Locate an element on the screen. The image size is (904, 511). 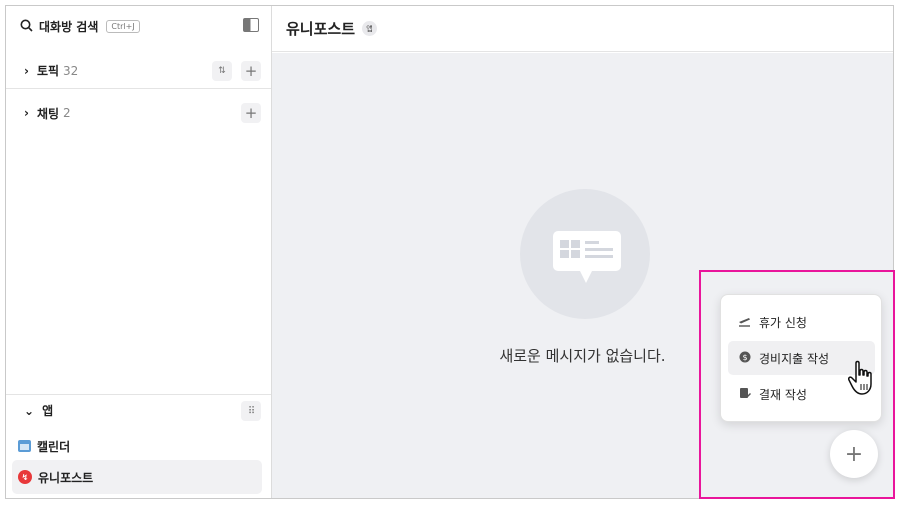
section-topic-label: 토픽 is located at coordinates (48, 71).